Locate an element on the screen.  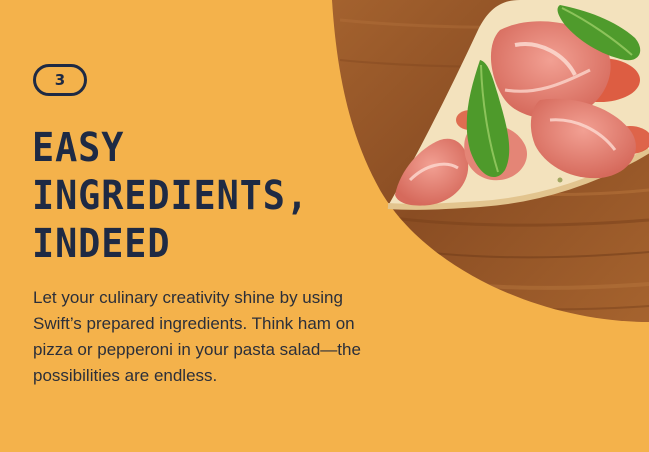
step-number-badge: 3 is located at coordinates (60, 80).